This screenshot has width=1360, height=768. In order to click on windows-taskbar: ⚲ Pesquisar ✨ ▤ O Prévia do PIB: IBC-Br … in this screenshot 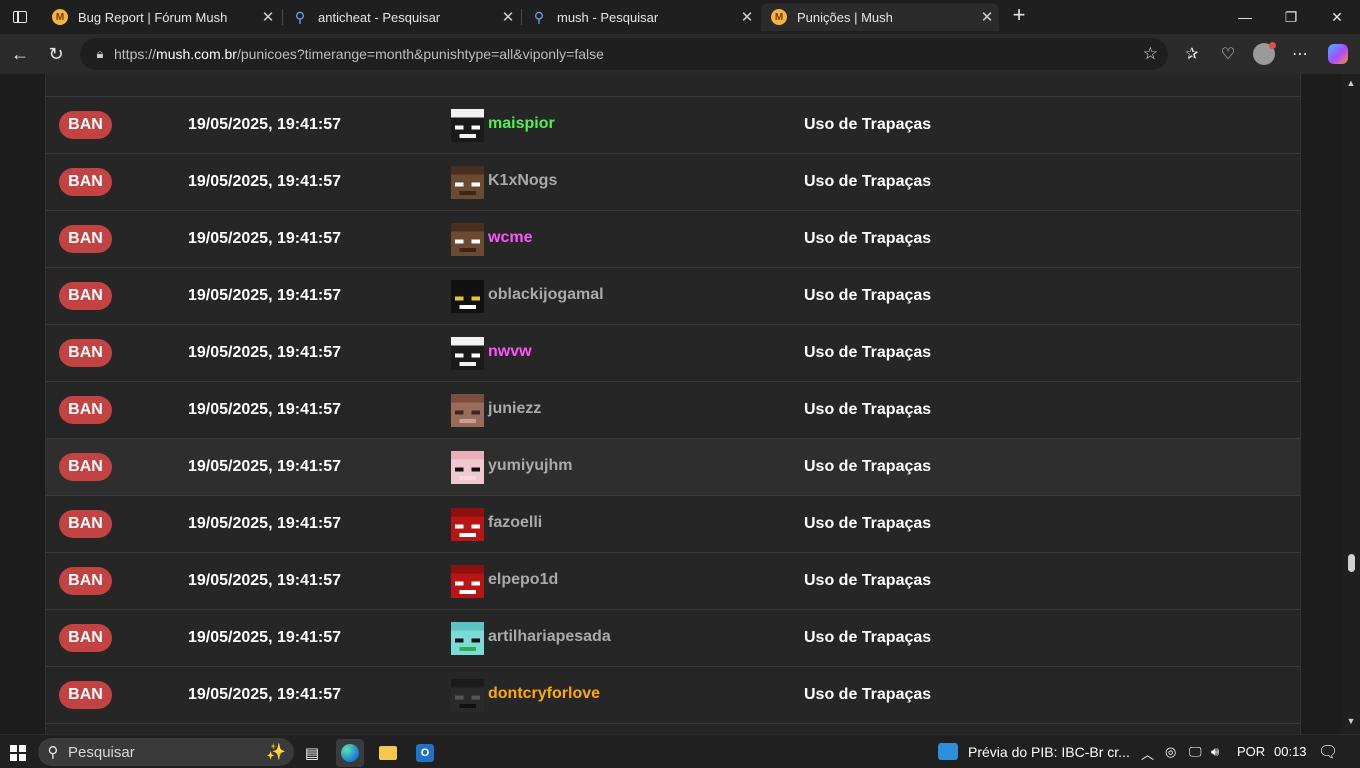, I will do `click(680, 751)`.